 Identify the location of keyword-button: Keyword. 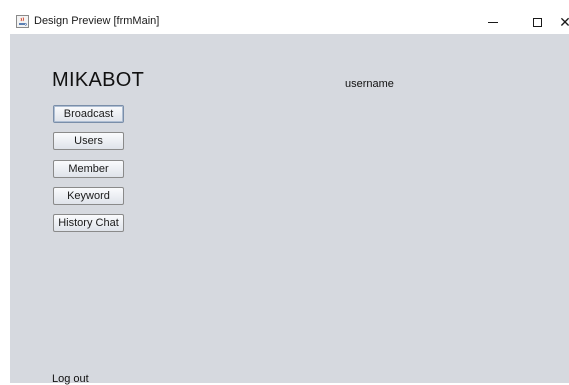
(88, 196).